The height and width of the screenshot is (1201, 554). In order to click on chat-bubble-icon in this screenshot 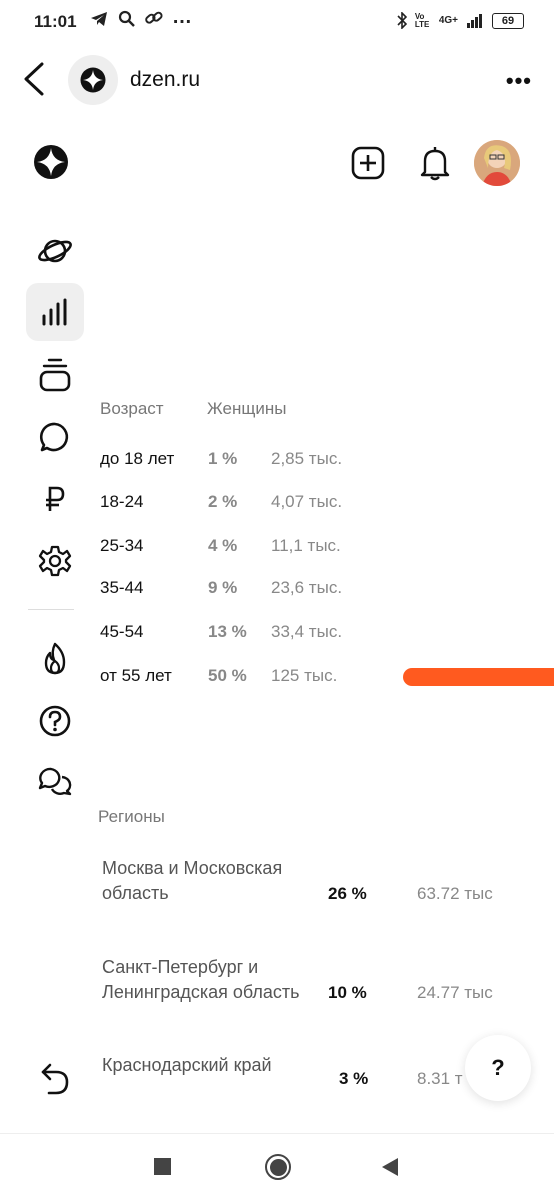, I will do `click(54, 437)`.